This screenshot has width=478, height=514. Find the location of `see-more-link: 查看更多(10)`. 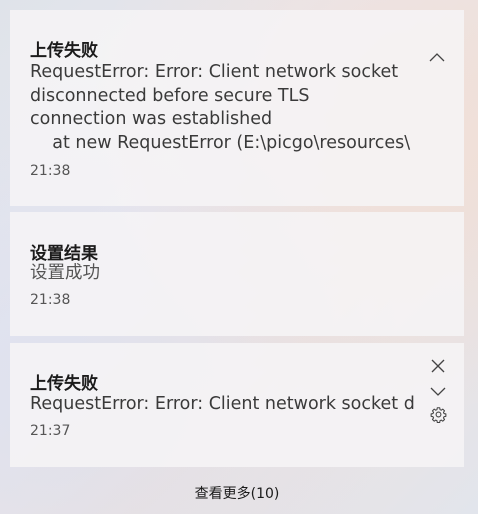

see-more-link: 查看更多(10) is located at coordinates (237, 493).